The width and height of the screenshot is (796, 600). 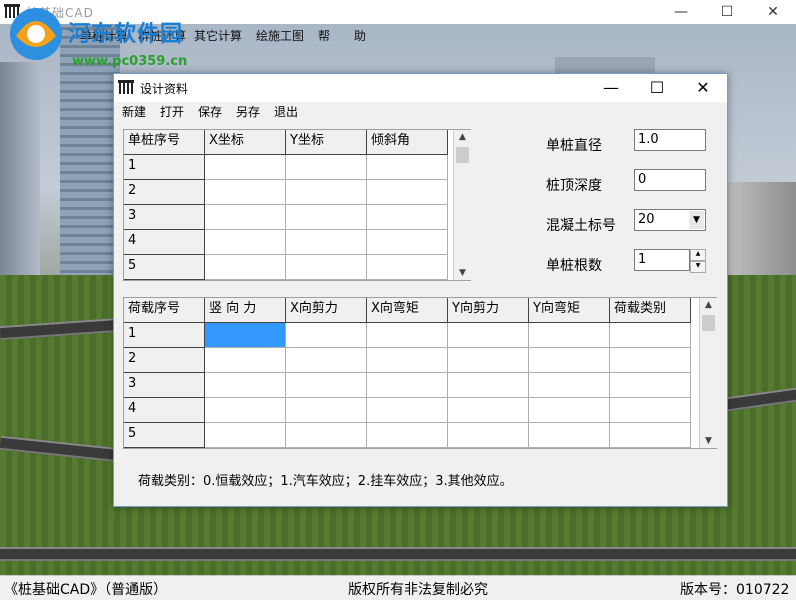 I want to click on pile-header-x: X坐标, so click(x=245, y=142).